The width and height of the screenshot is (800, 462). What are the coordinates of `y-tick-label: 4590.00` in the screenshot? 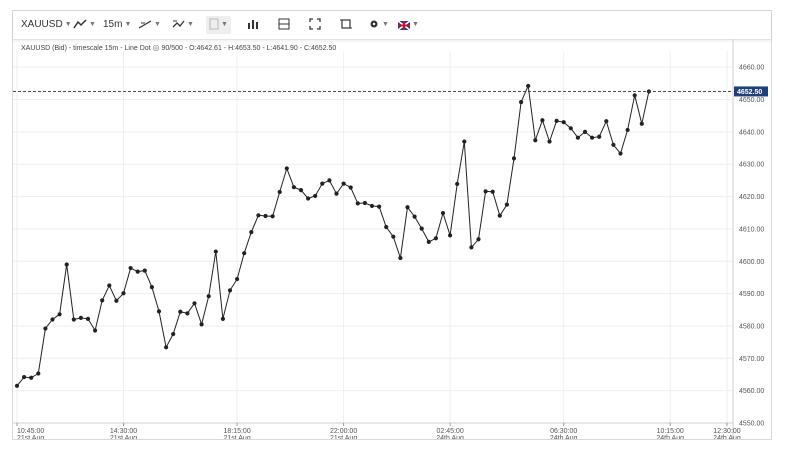 It's located at (751, 294).